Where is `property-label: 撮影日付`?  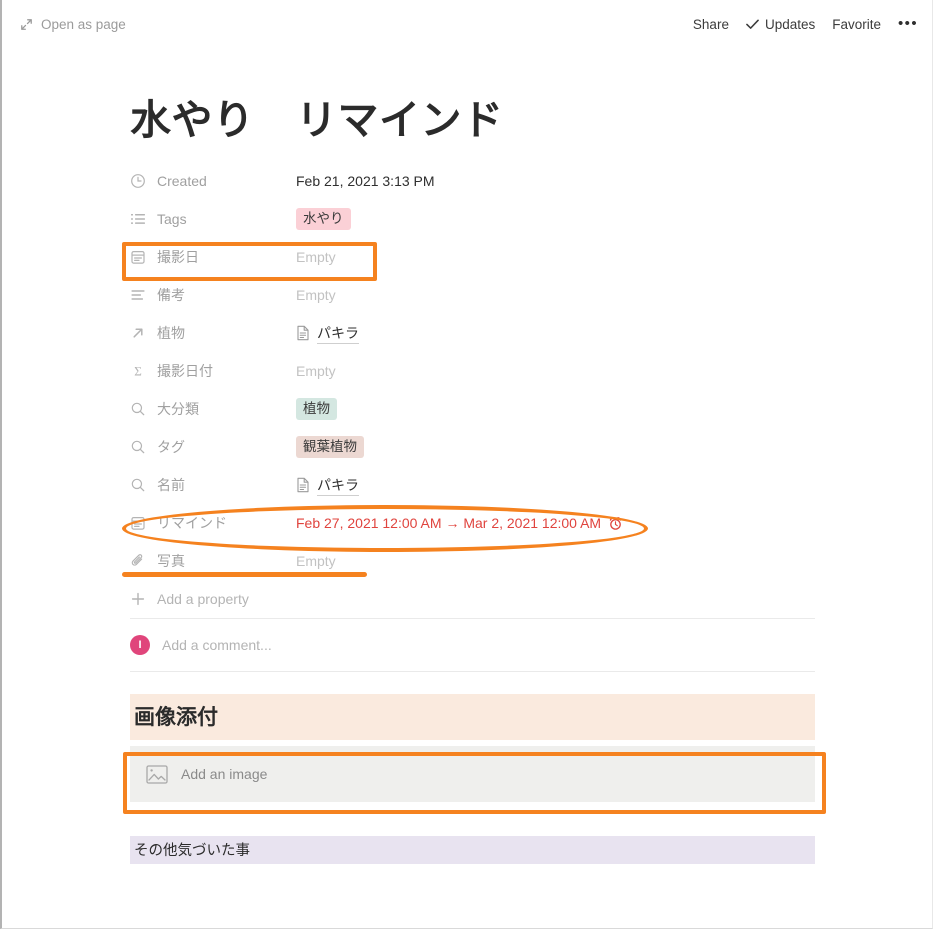
property-label: 撮影日付 is located at coordinates (185, 371).